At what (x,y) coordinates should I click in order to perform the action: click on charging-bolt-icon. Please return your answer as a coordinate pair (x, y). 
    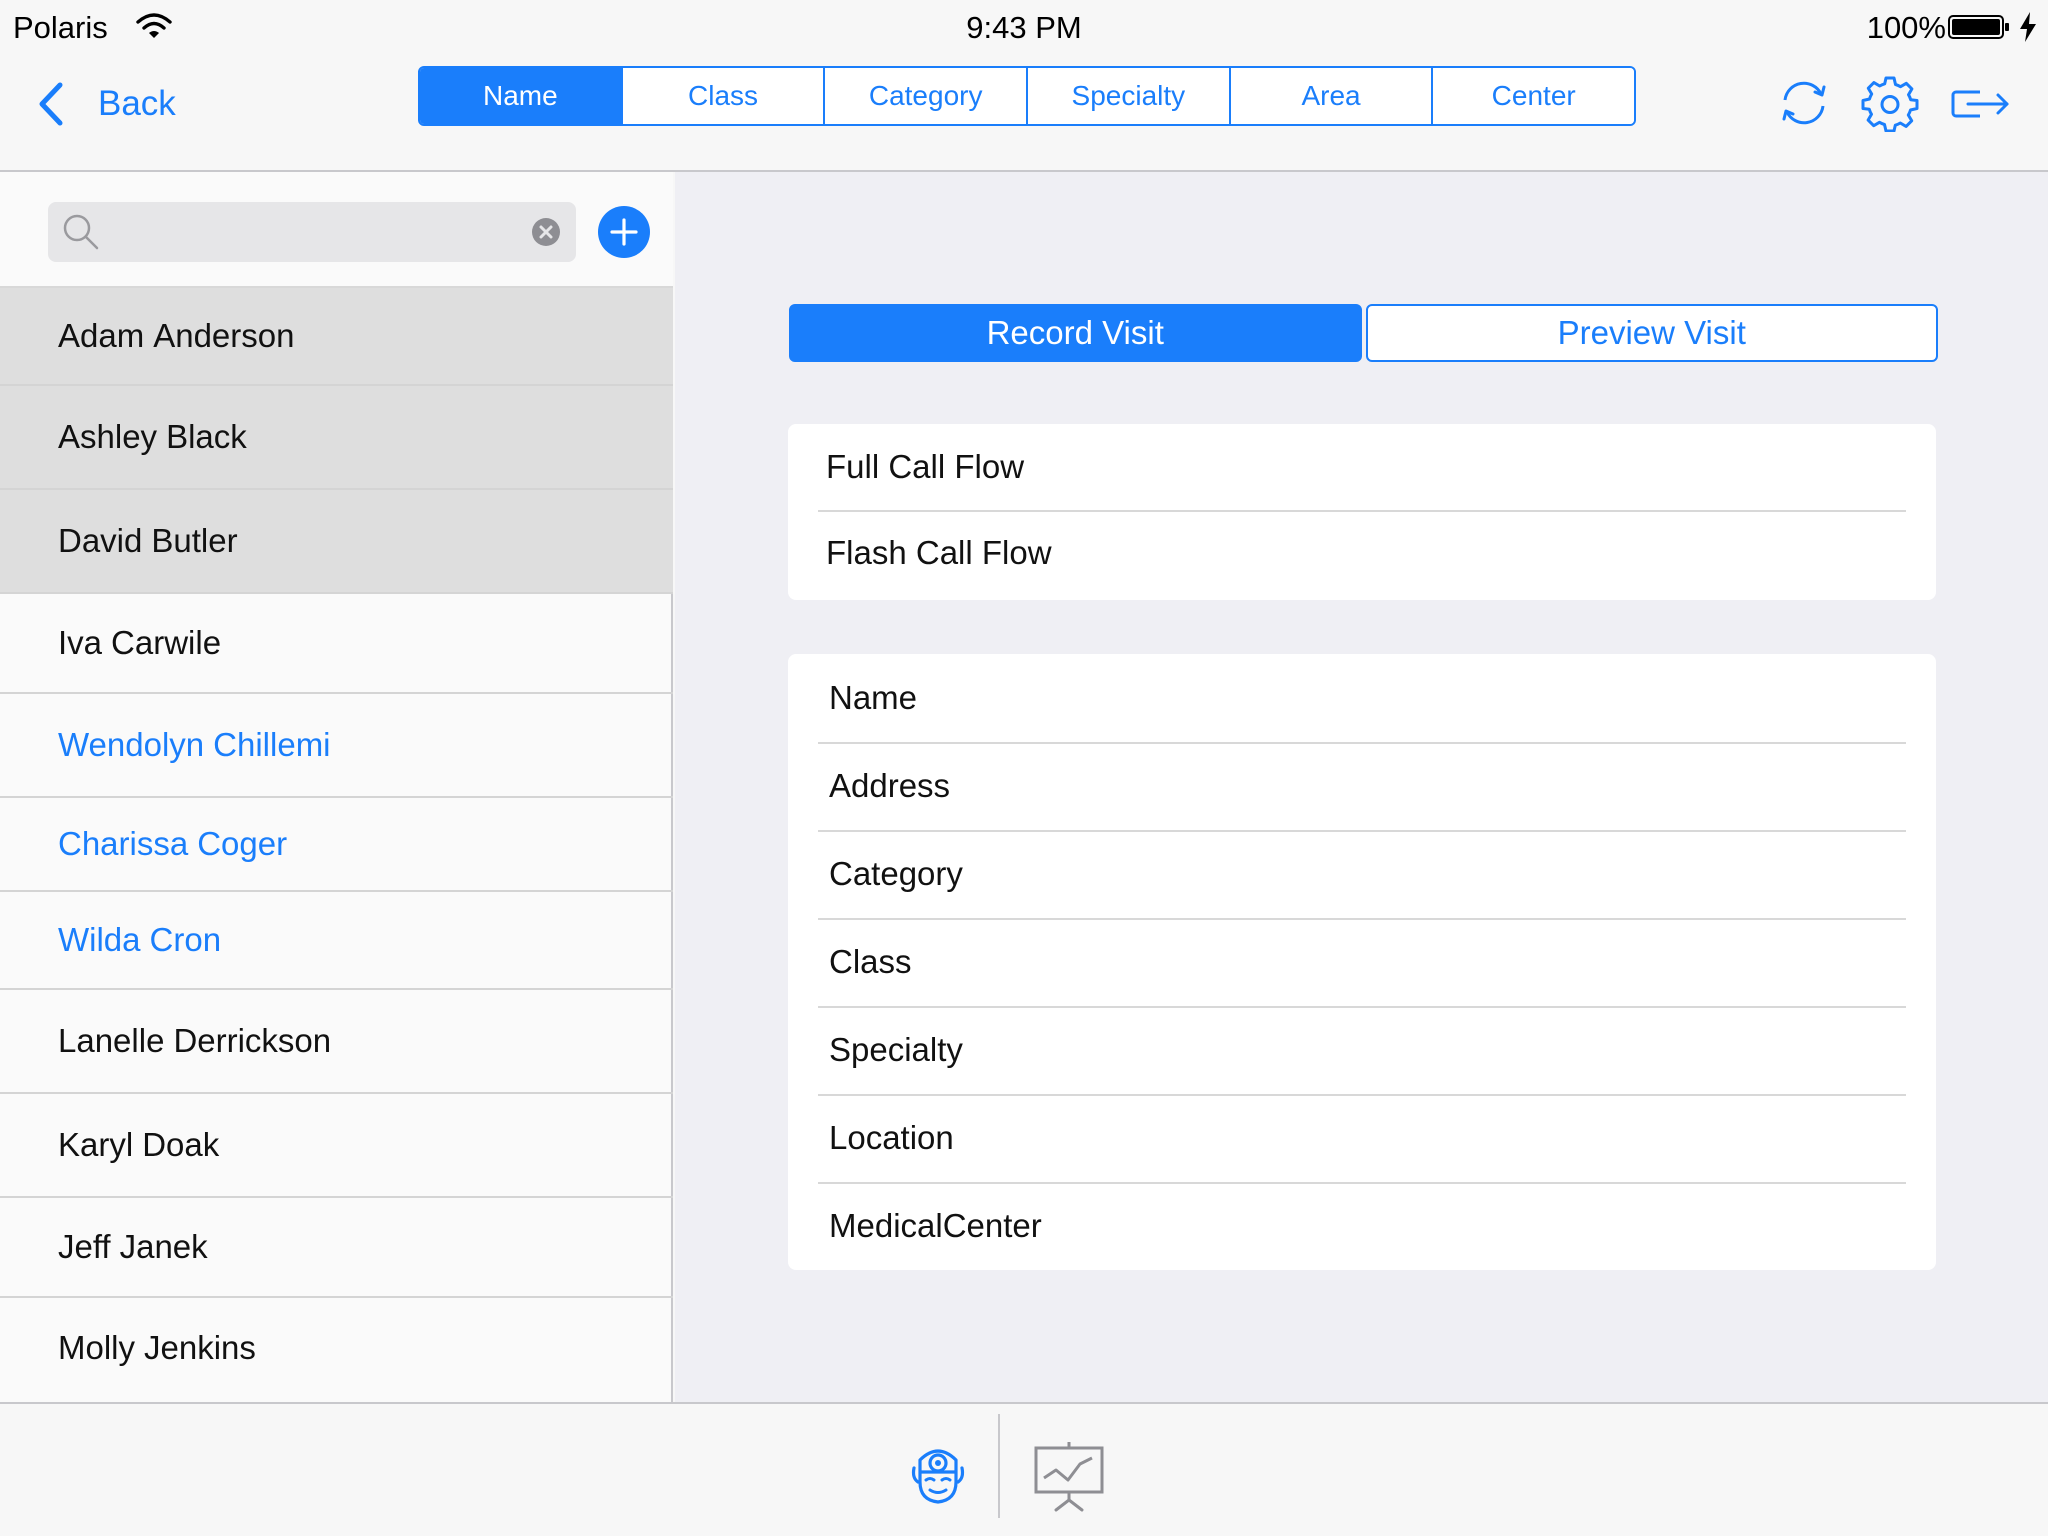
    Looking at the image, I should click on (2028, 27).